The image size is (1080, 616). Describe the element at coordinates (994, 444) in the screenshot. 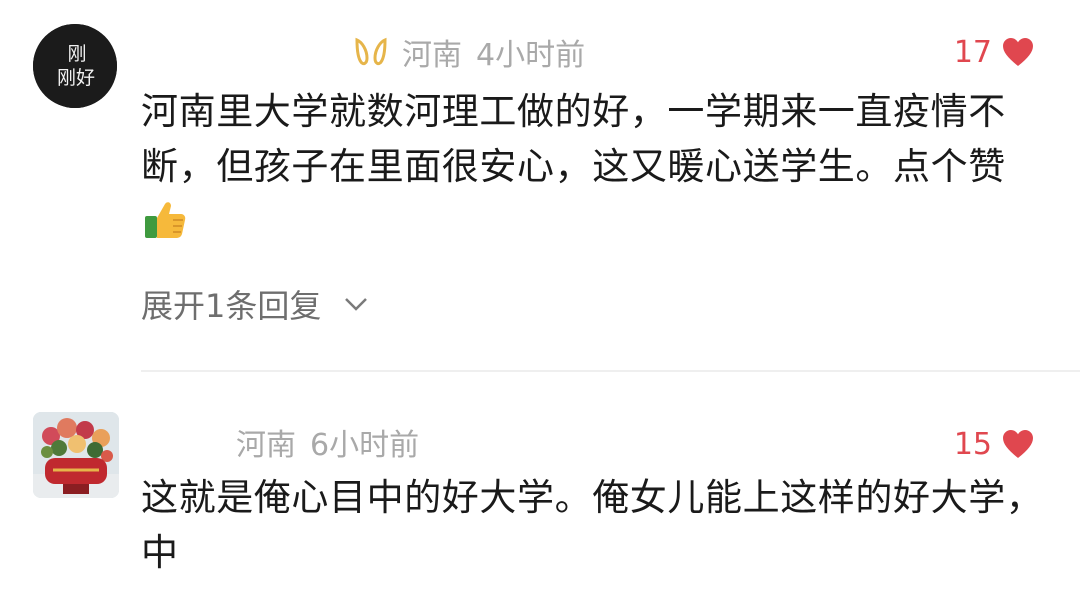

I see `like-button: 15` at that location.